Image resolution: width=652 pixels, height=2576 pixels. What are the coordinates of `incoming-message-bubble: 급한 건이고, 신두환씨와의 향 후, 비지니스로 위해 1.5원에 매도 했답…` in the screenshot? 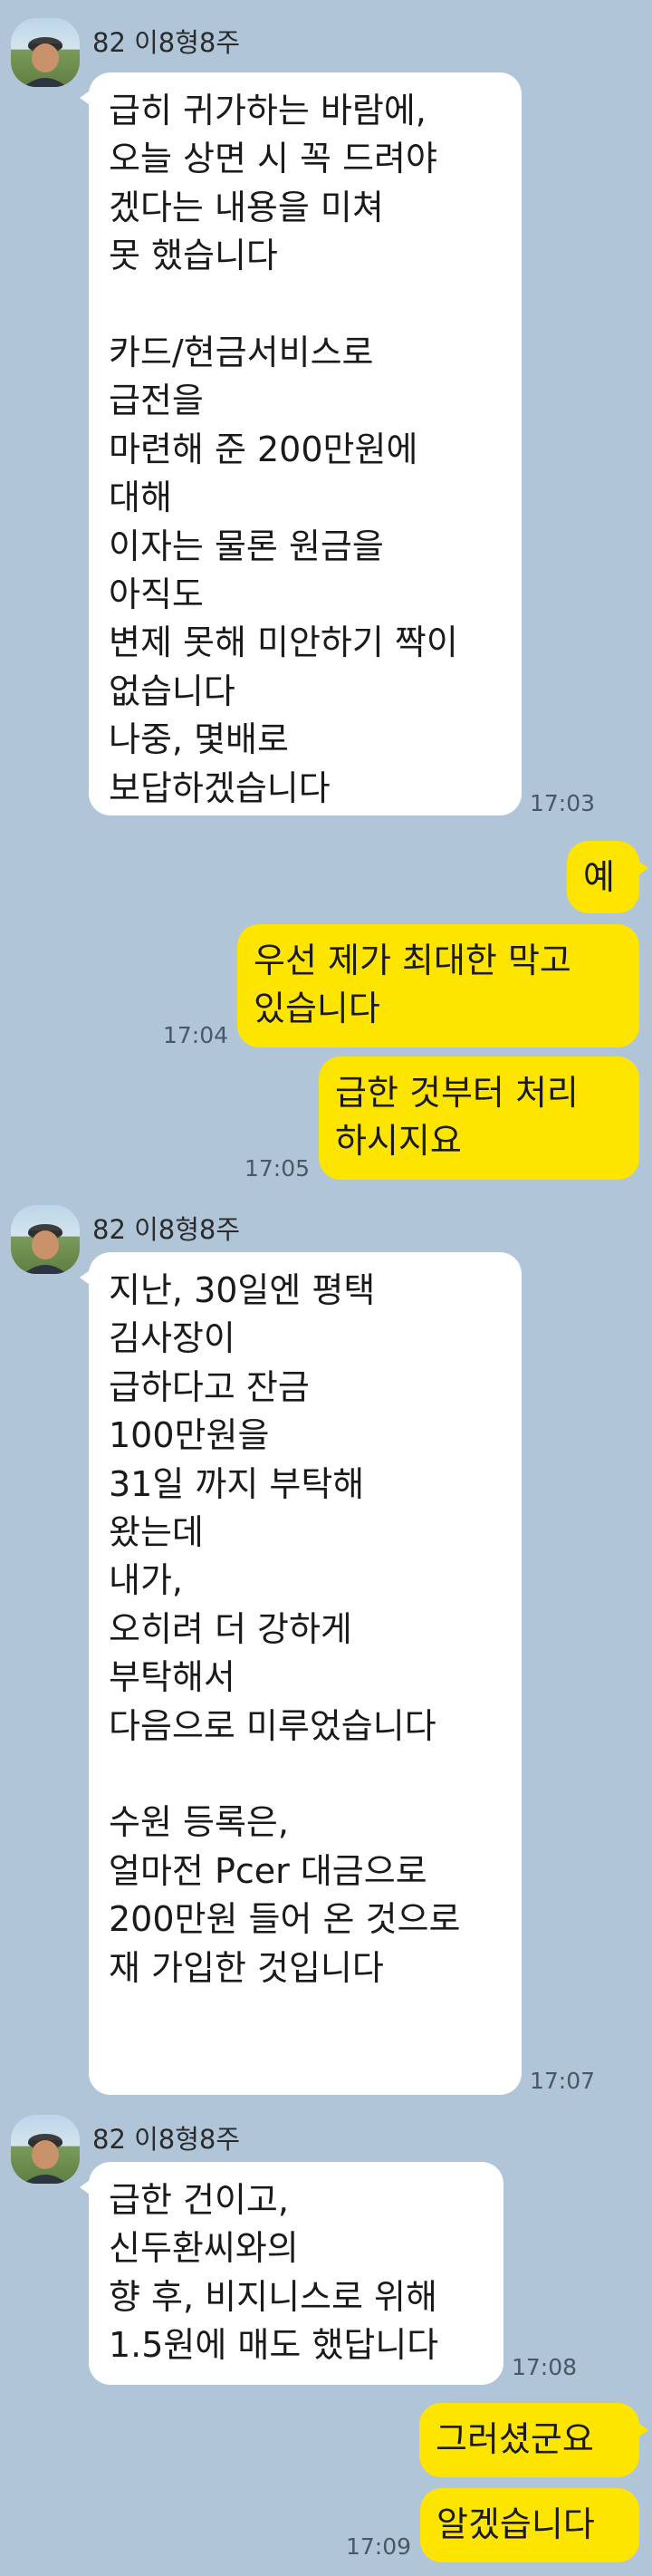 It's located at (291, 2273).